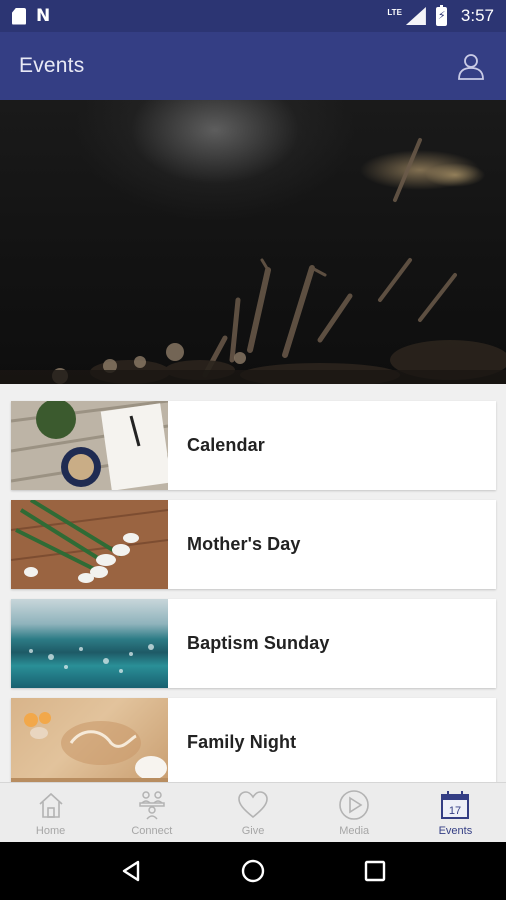  I want to click on nav-label: Give, so click(253, 831).